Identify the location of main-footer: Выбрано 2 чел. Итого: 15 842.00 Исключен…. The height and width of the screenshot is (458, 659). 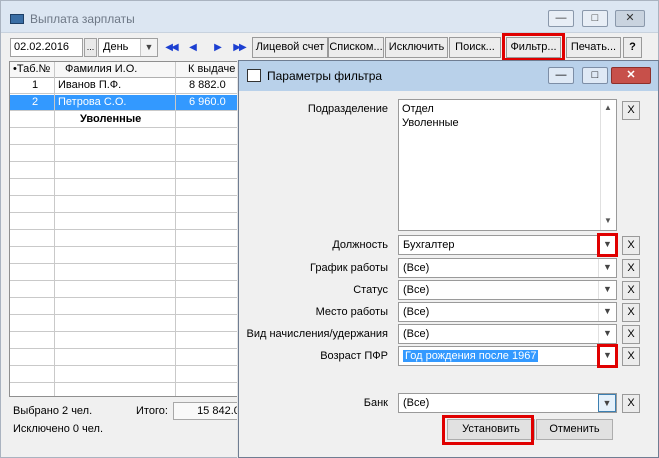
(129, 421).